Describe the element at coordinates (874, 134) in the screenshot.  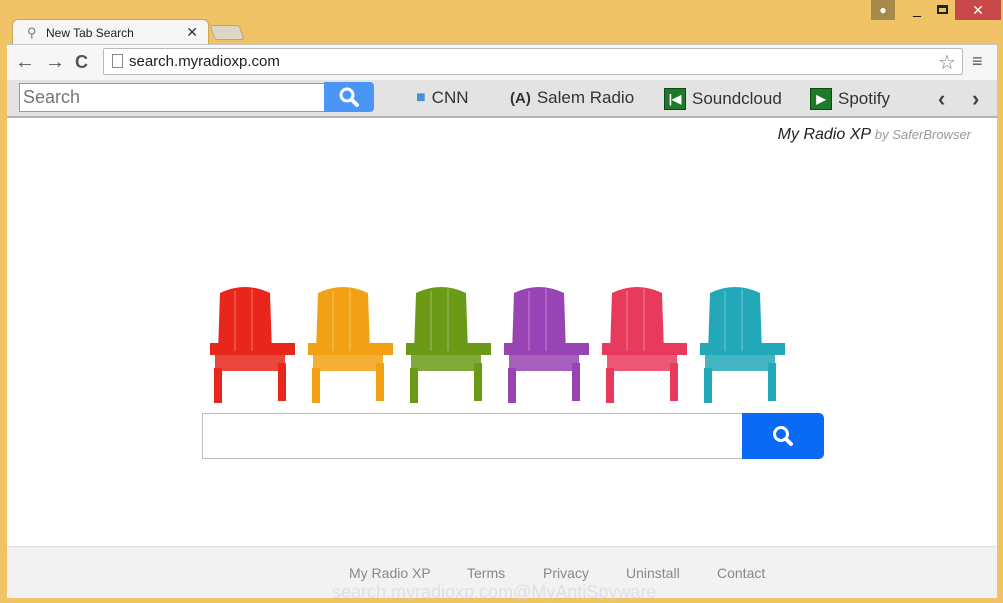
I see `brand-title: My Radio XP by SaferBrowser` at that location.